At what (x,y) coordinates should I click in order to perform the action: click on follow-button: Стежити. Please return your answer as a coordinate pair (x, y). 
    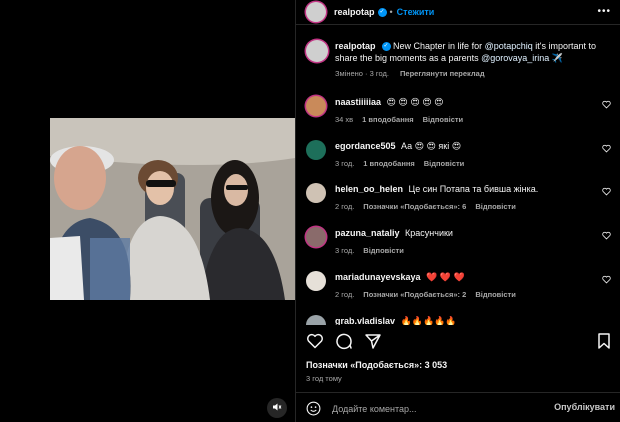
    Looking at the image, I should click on (416, 12).